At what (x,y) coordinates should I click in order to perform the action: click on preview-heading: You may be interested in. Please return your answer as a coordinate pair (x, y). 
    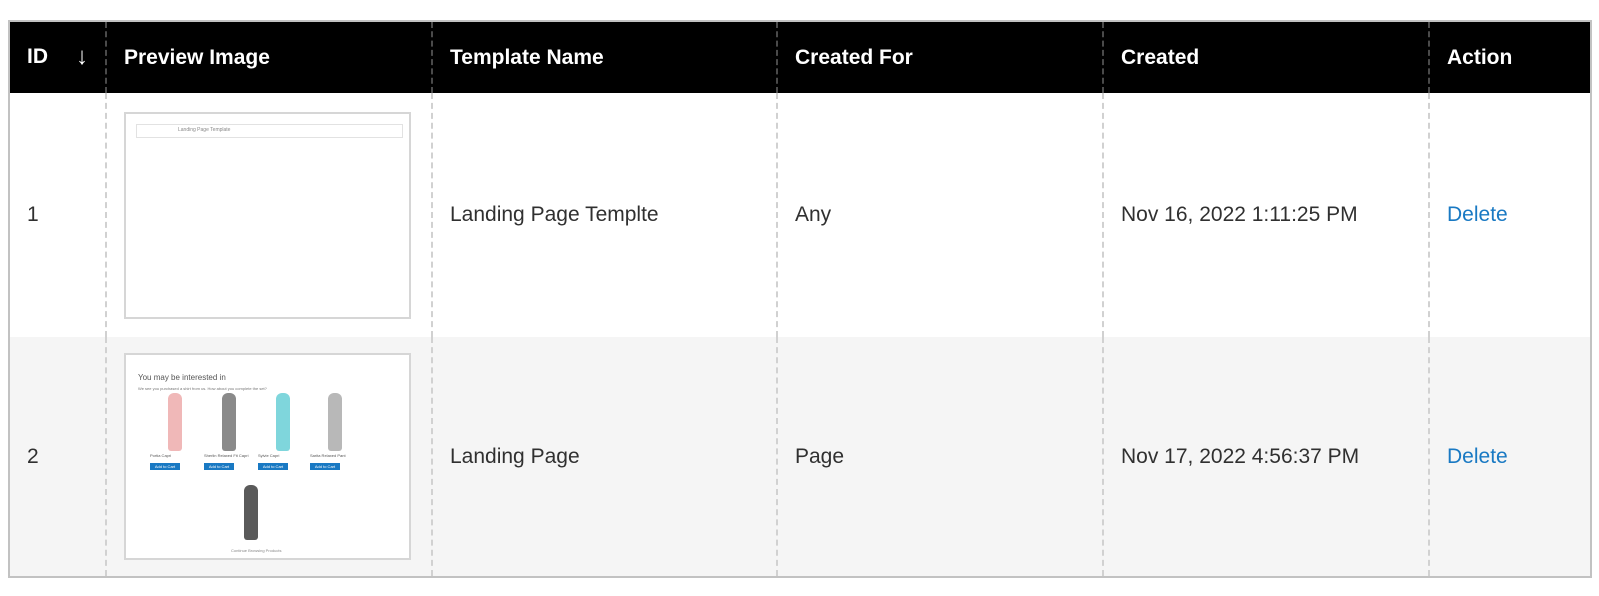
    Looking at the image, I should click on (182, 377).